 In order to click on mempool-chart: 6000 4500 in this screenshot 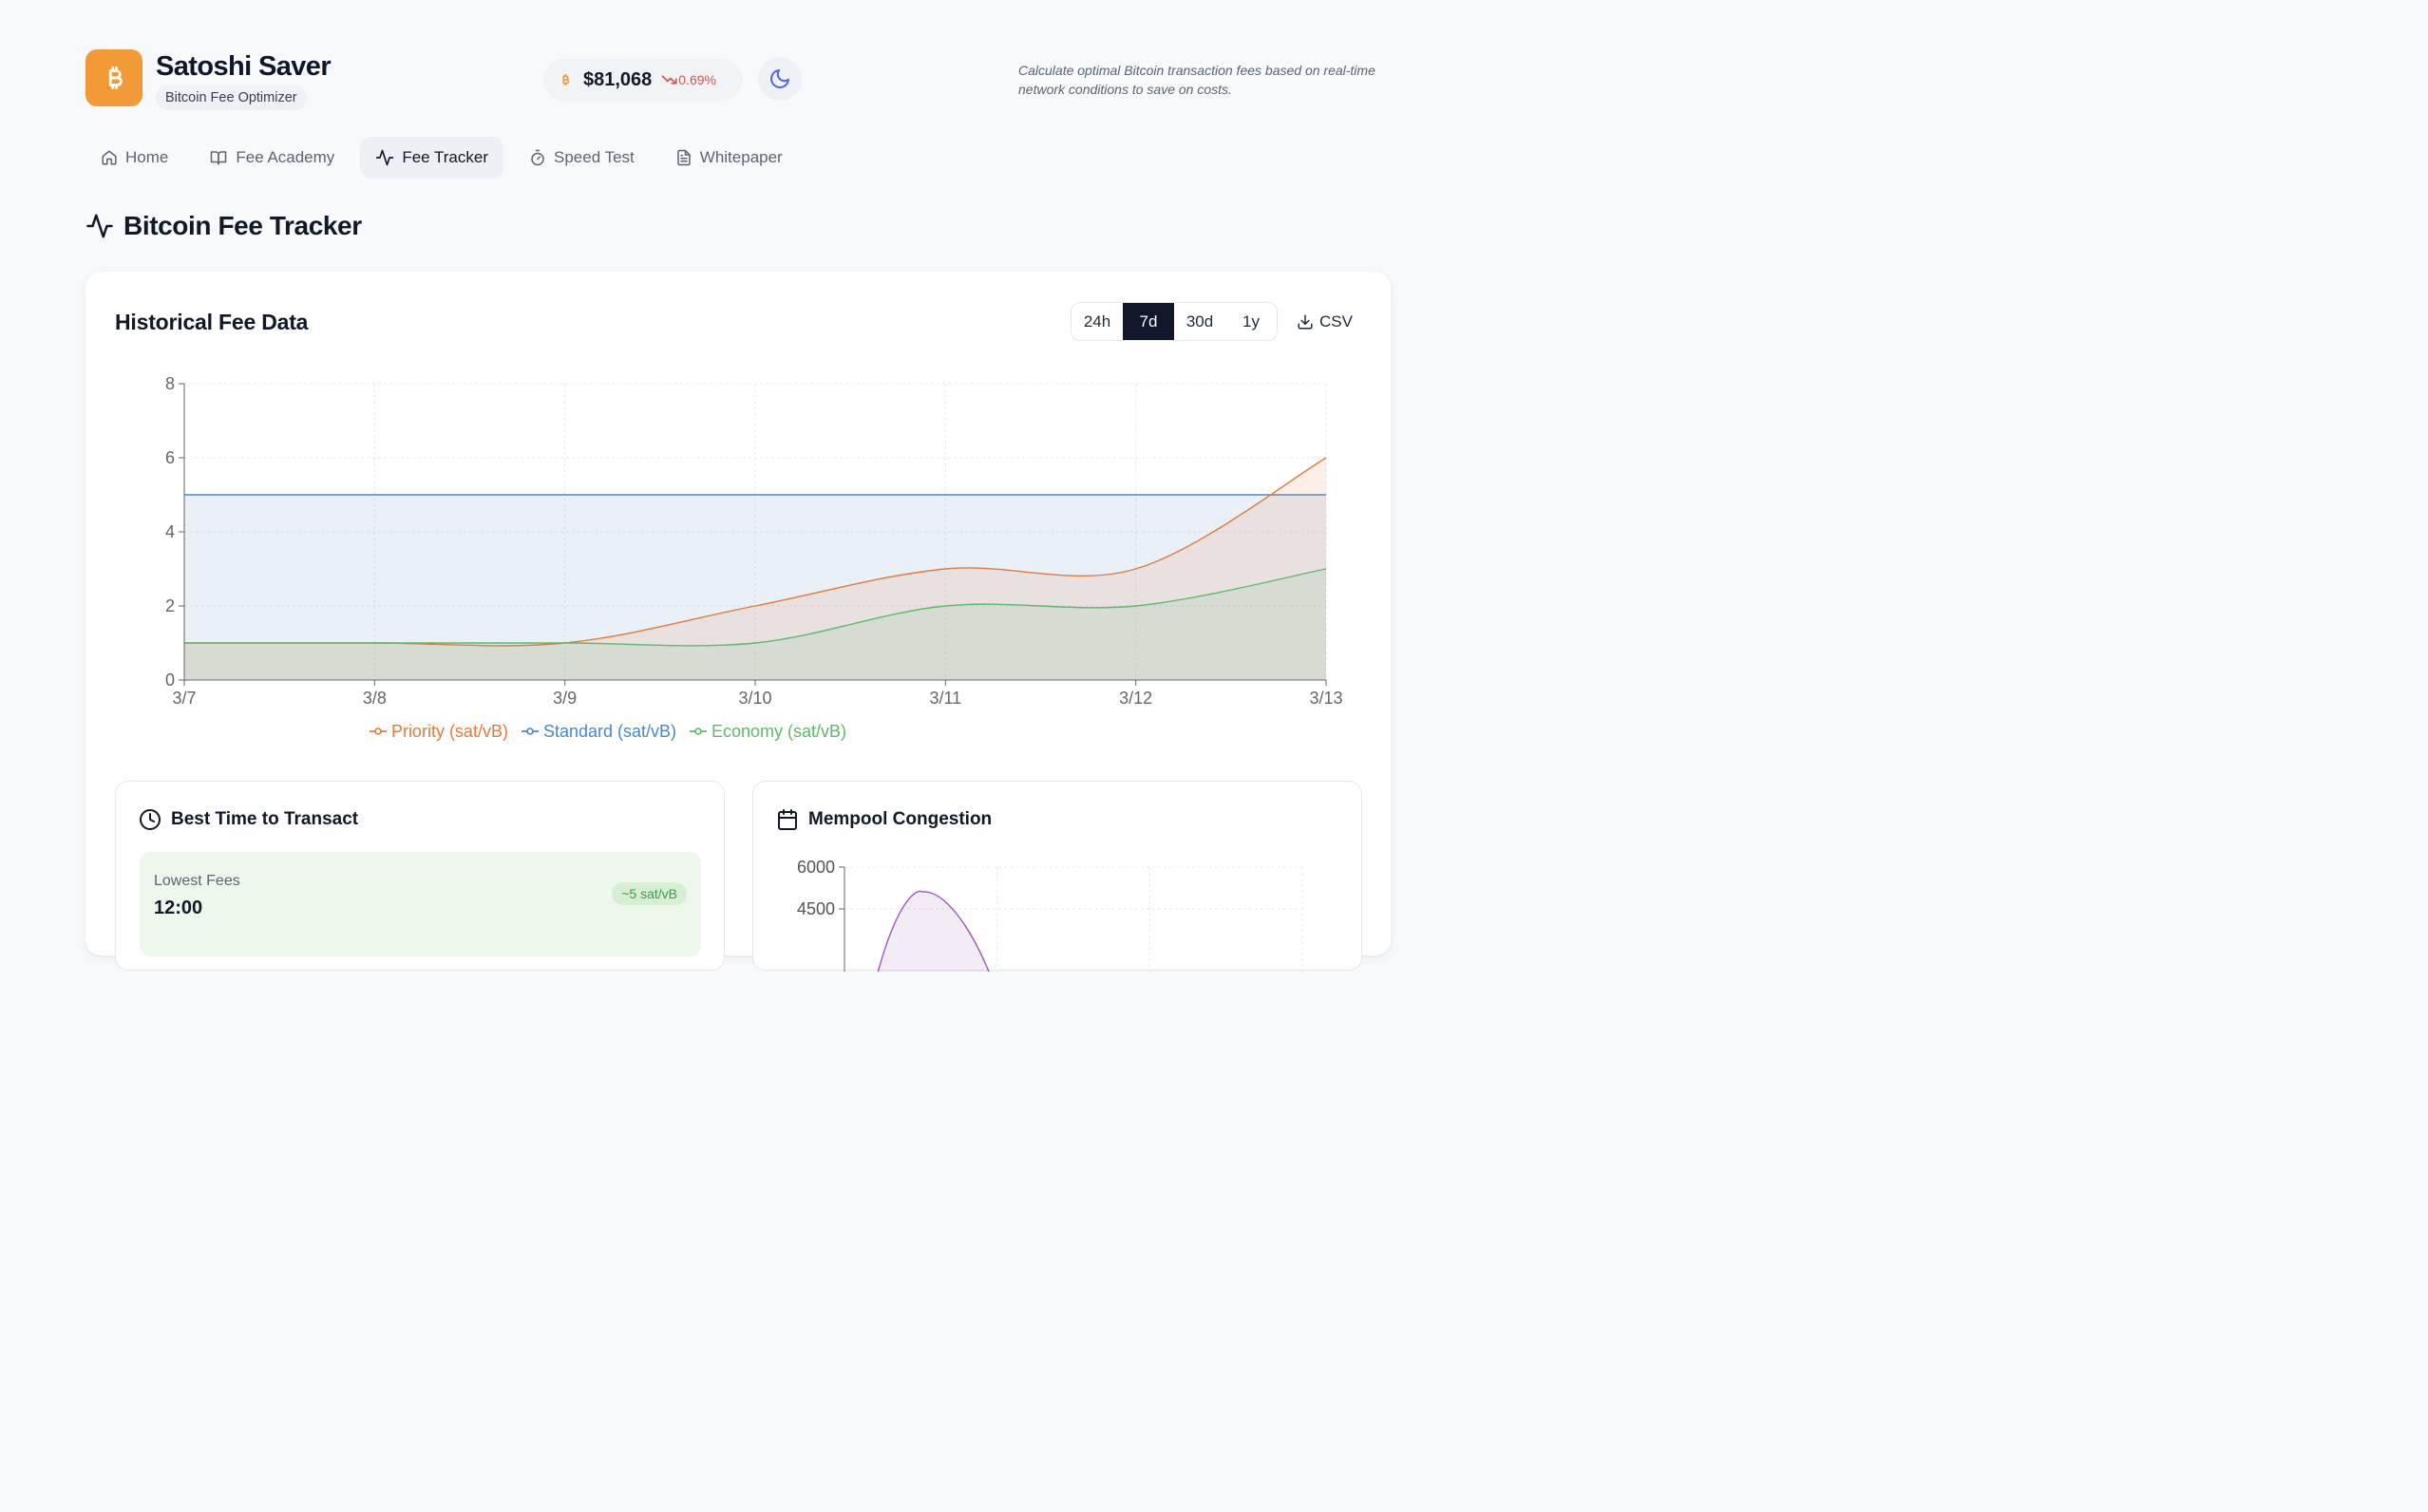, I will do `click(1050, 915)`.